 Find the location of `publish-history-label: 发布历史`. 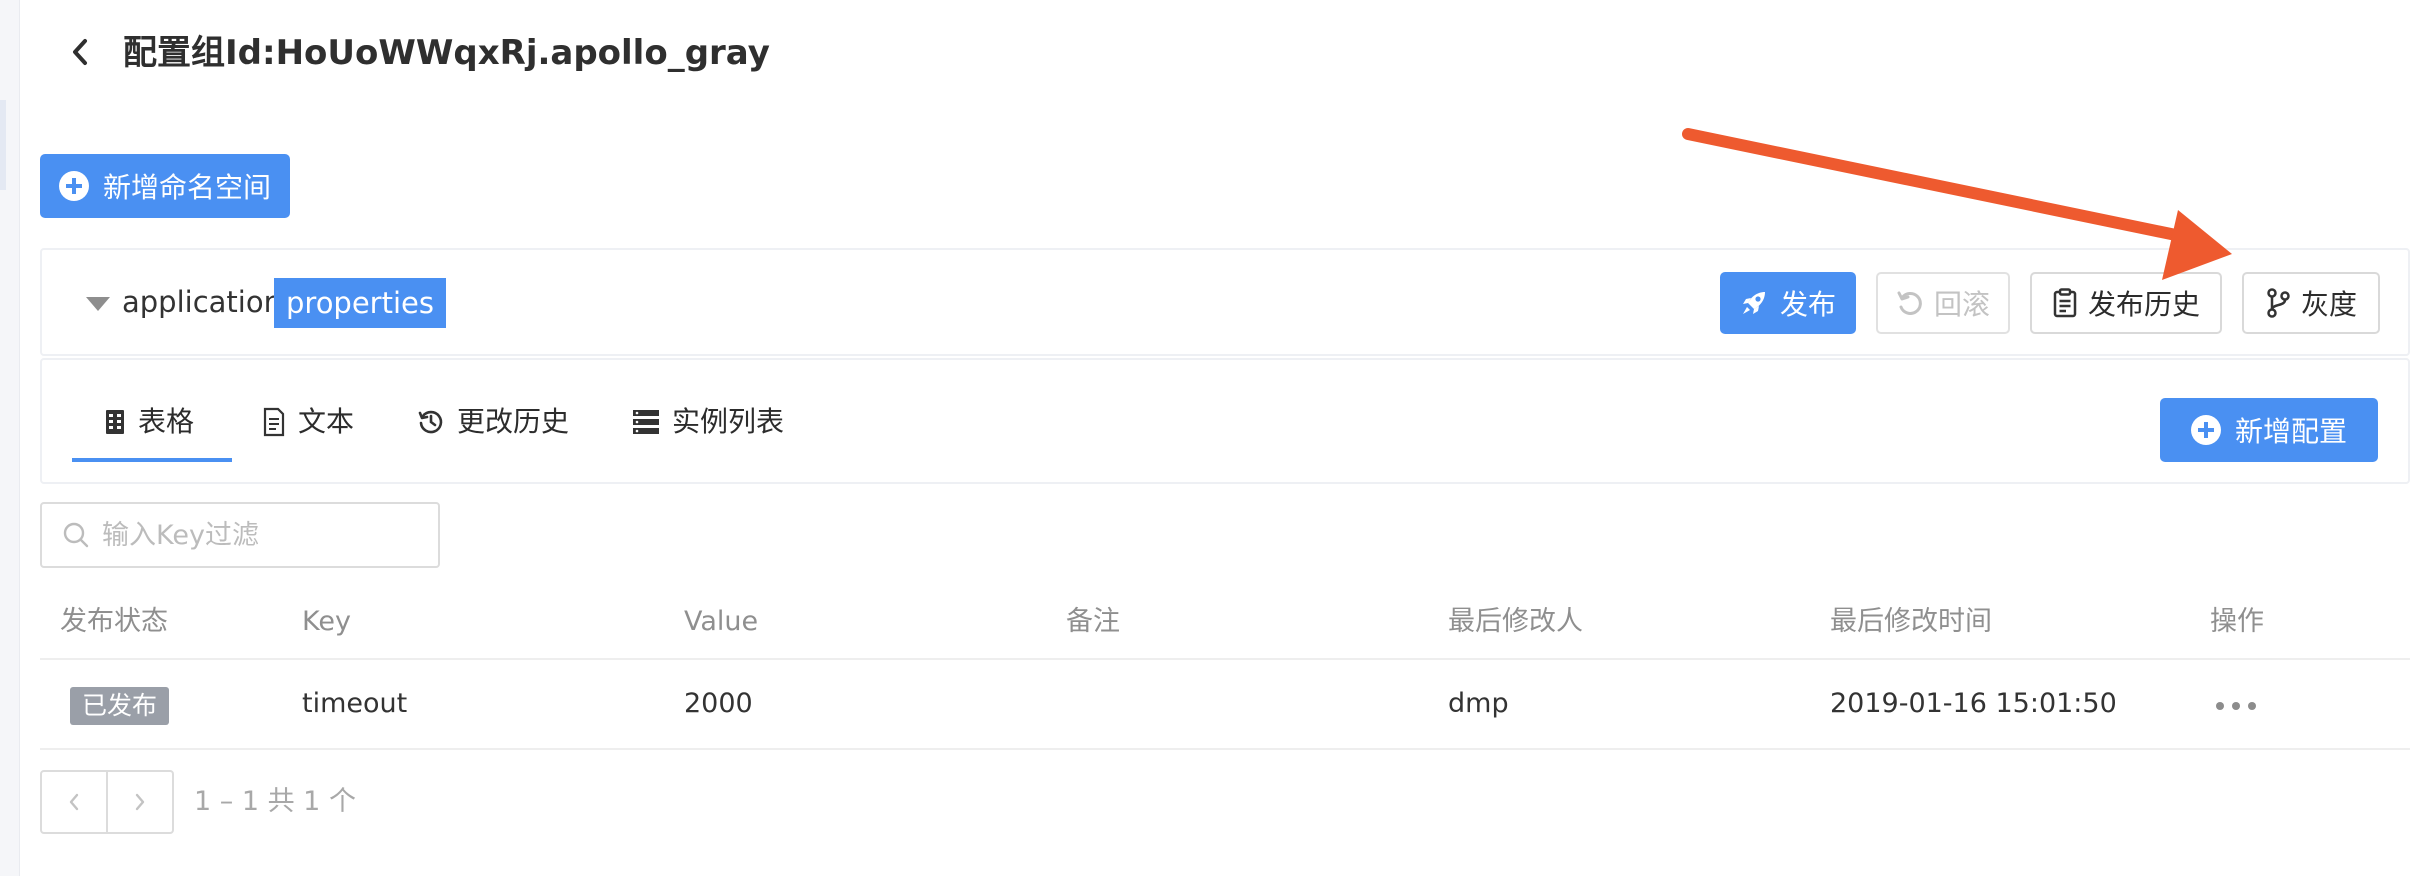

publish-history-label: 发布历史 is located at coordinates (2143, 304).